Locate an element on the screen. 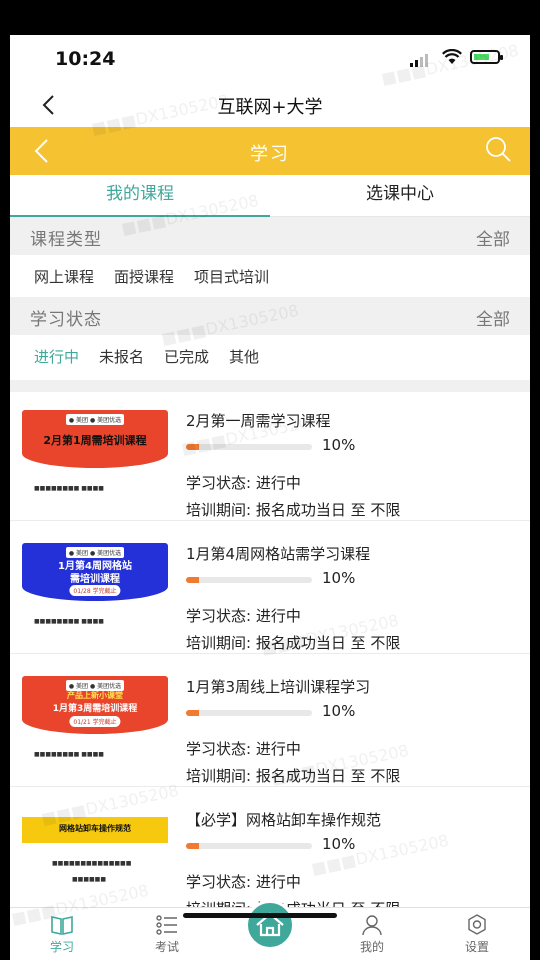 This screenshot has height=960, width=540. nav-bar: 互联网+大学 is located at coordinates (270, 106).